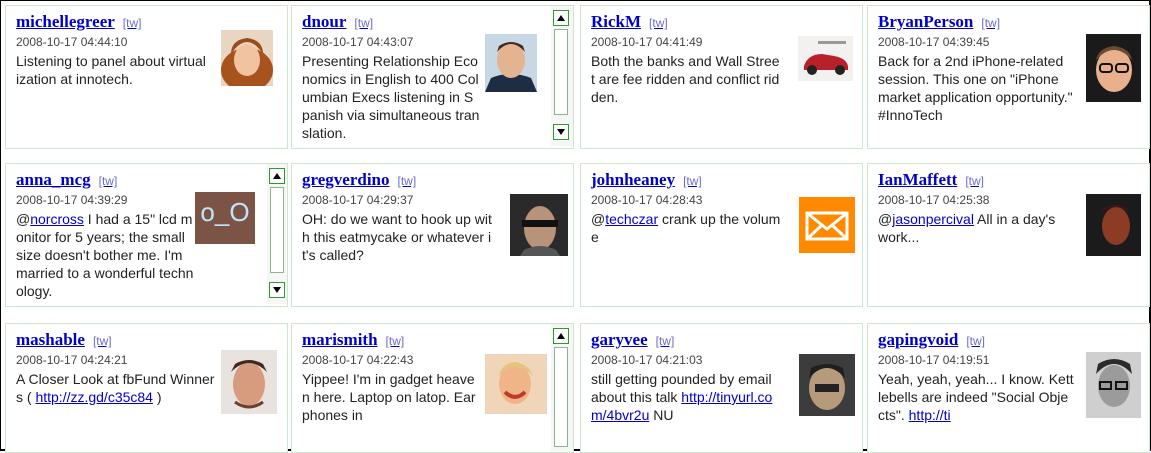 This screenshot has height=453, width=1151. Describe the element at coordinates (65, 21) in the screenshot. I see `username-link: michellegreer` at that location.